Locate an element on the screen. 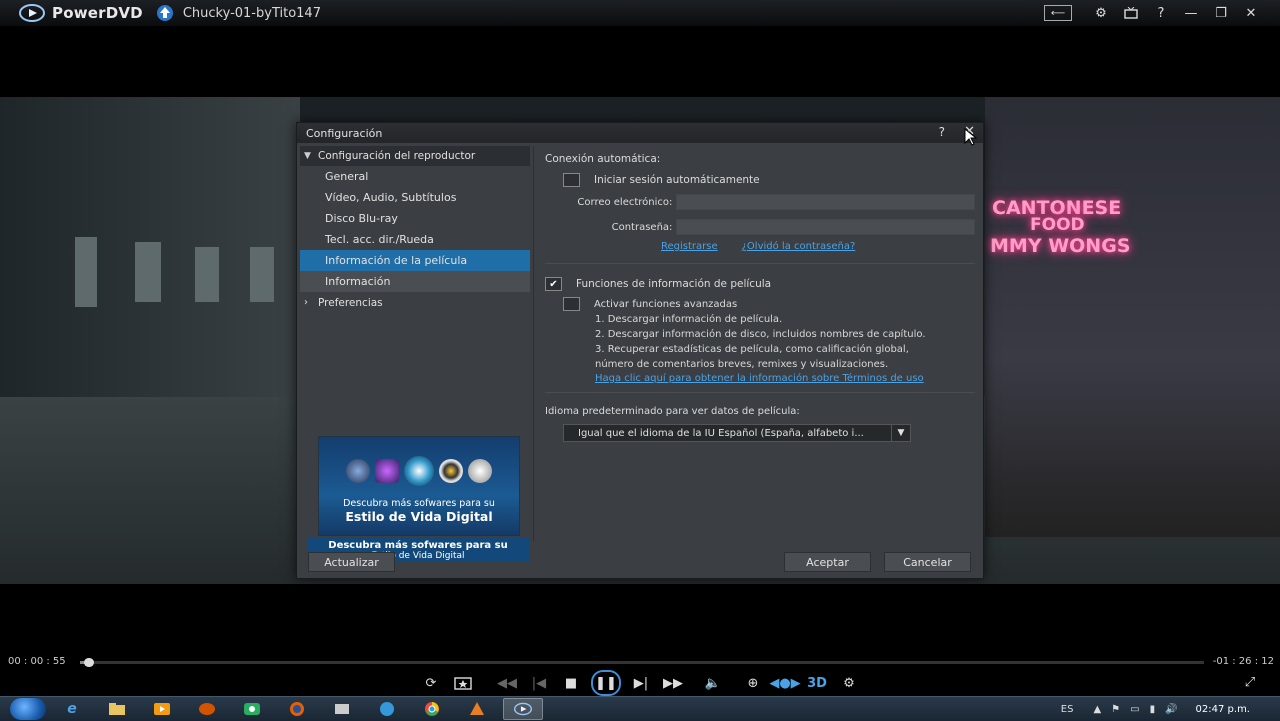 The width and height of the screenshot is (1280, 721). seek-bar: 00 : 00 : 55 -01 : 26 : 12 is located at coordinates (640, 663).